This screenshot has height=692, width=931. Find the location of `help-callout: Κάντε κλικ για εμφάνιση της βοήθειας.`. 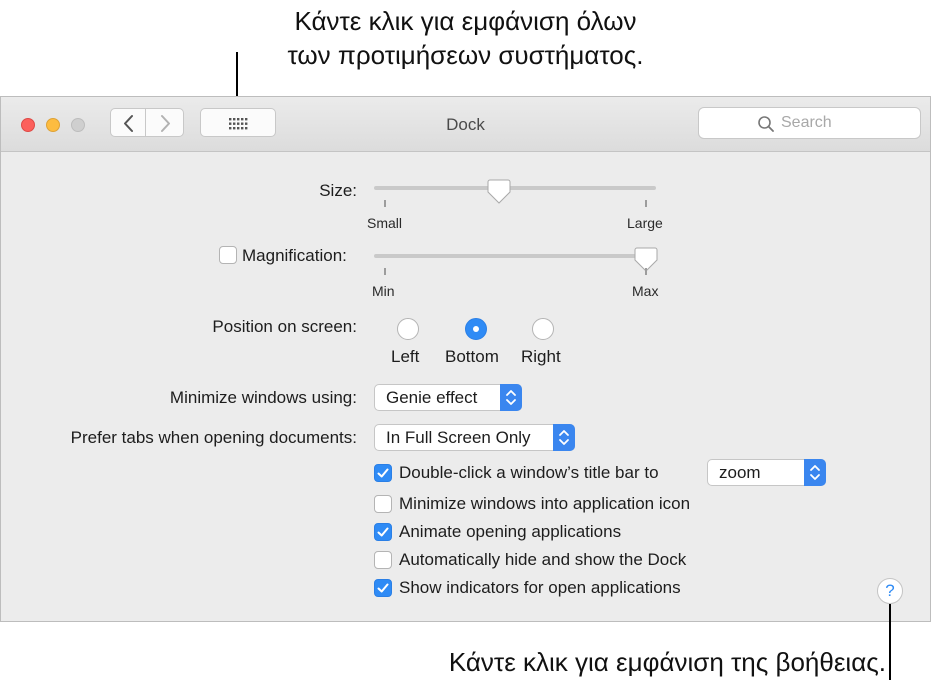

help-callout: Κάντε κλικ για εμφάνιση της βοήθειας. is located at coordinates (593, 662).